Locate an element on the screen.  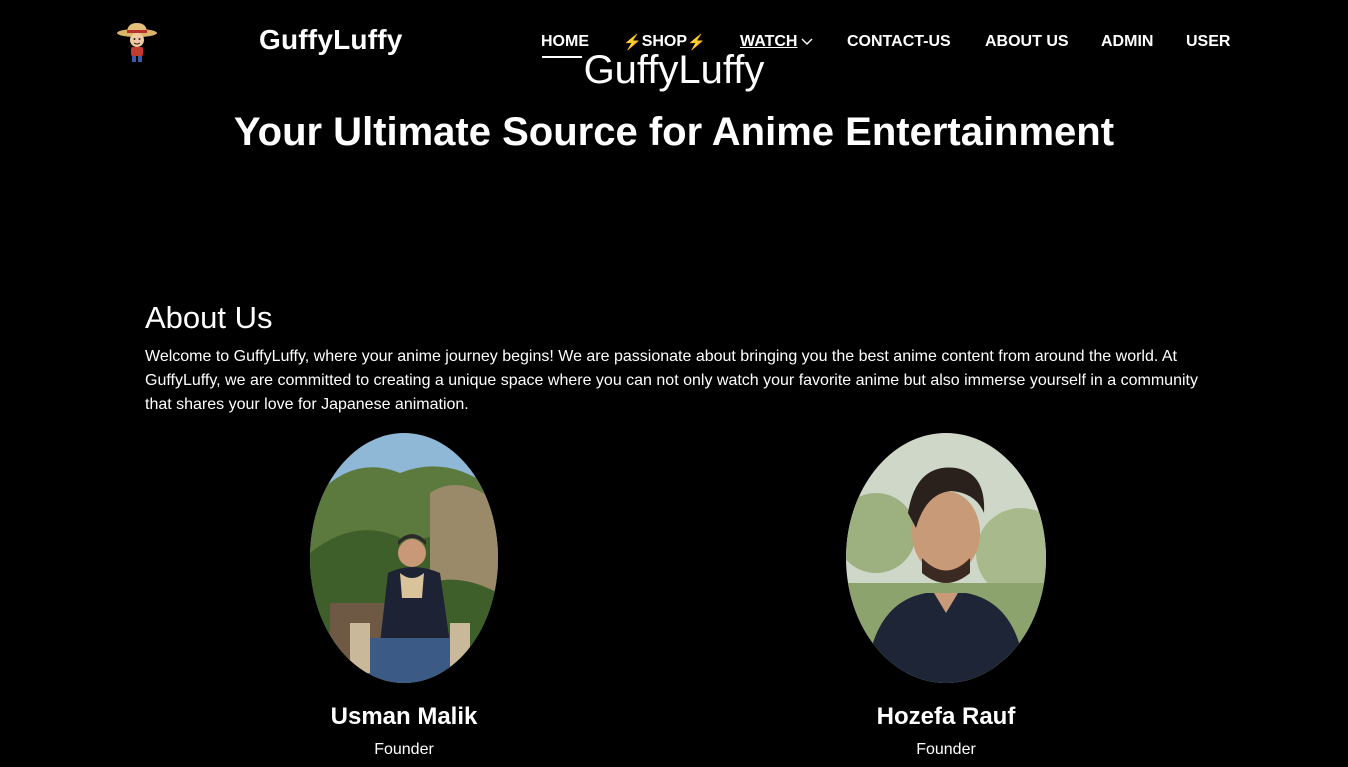
member-name: Hozefa Rauf is located at coordinates (946, 716).